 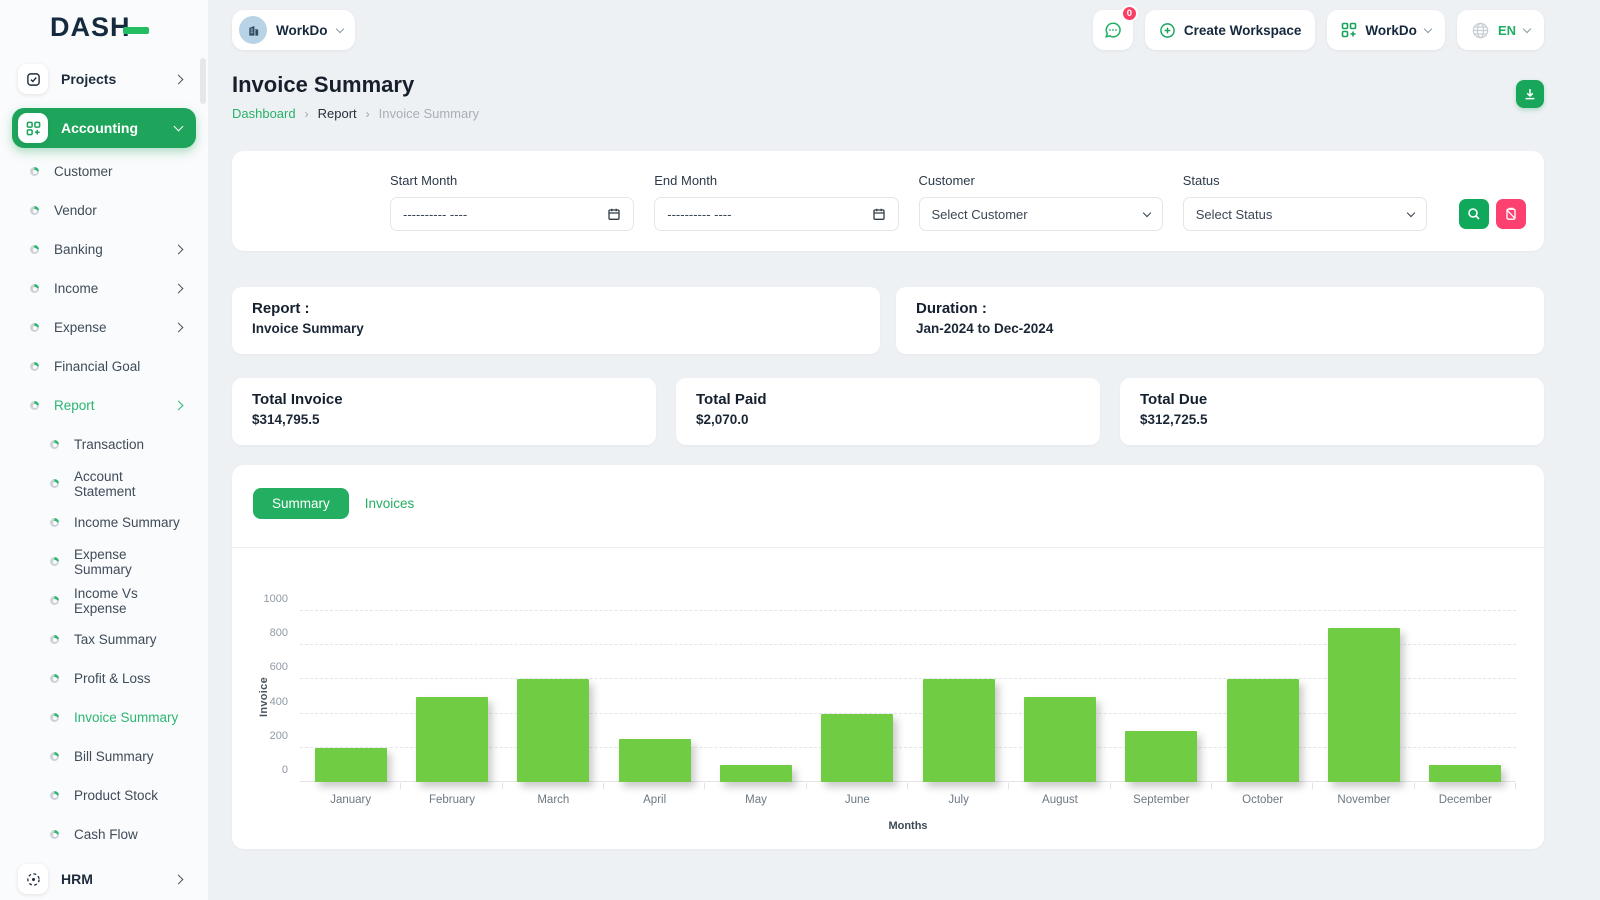 What do you see at coordinates (1506, 30) in the screenshot?
I see `language-label: EN` at bounding box center [1506, 30].